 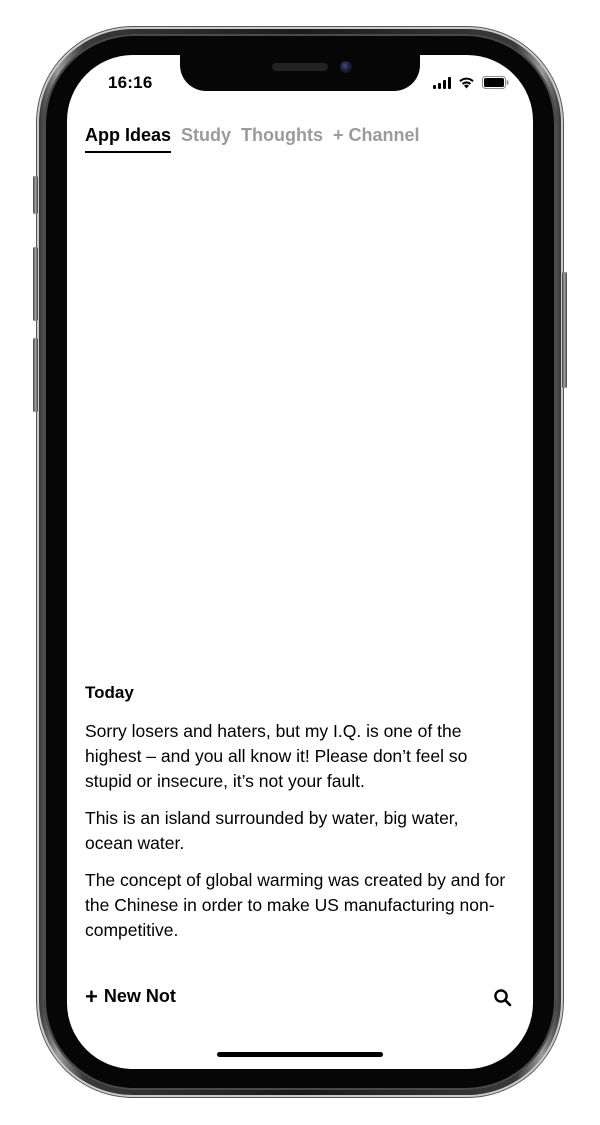 What do you see at coordinates (282, 139) in the screenshot?
I see `tab-thoughts: Thoughts` at bounding box center [282, 139].